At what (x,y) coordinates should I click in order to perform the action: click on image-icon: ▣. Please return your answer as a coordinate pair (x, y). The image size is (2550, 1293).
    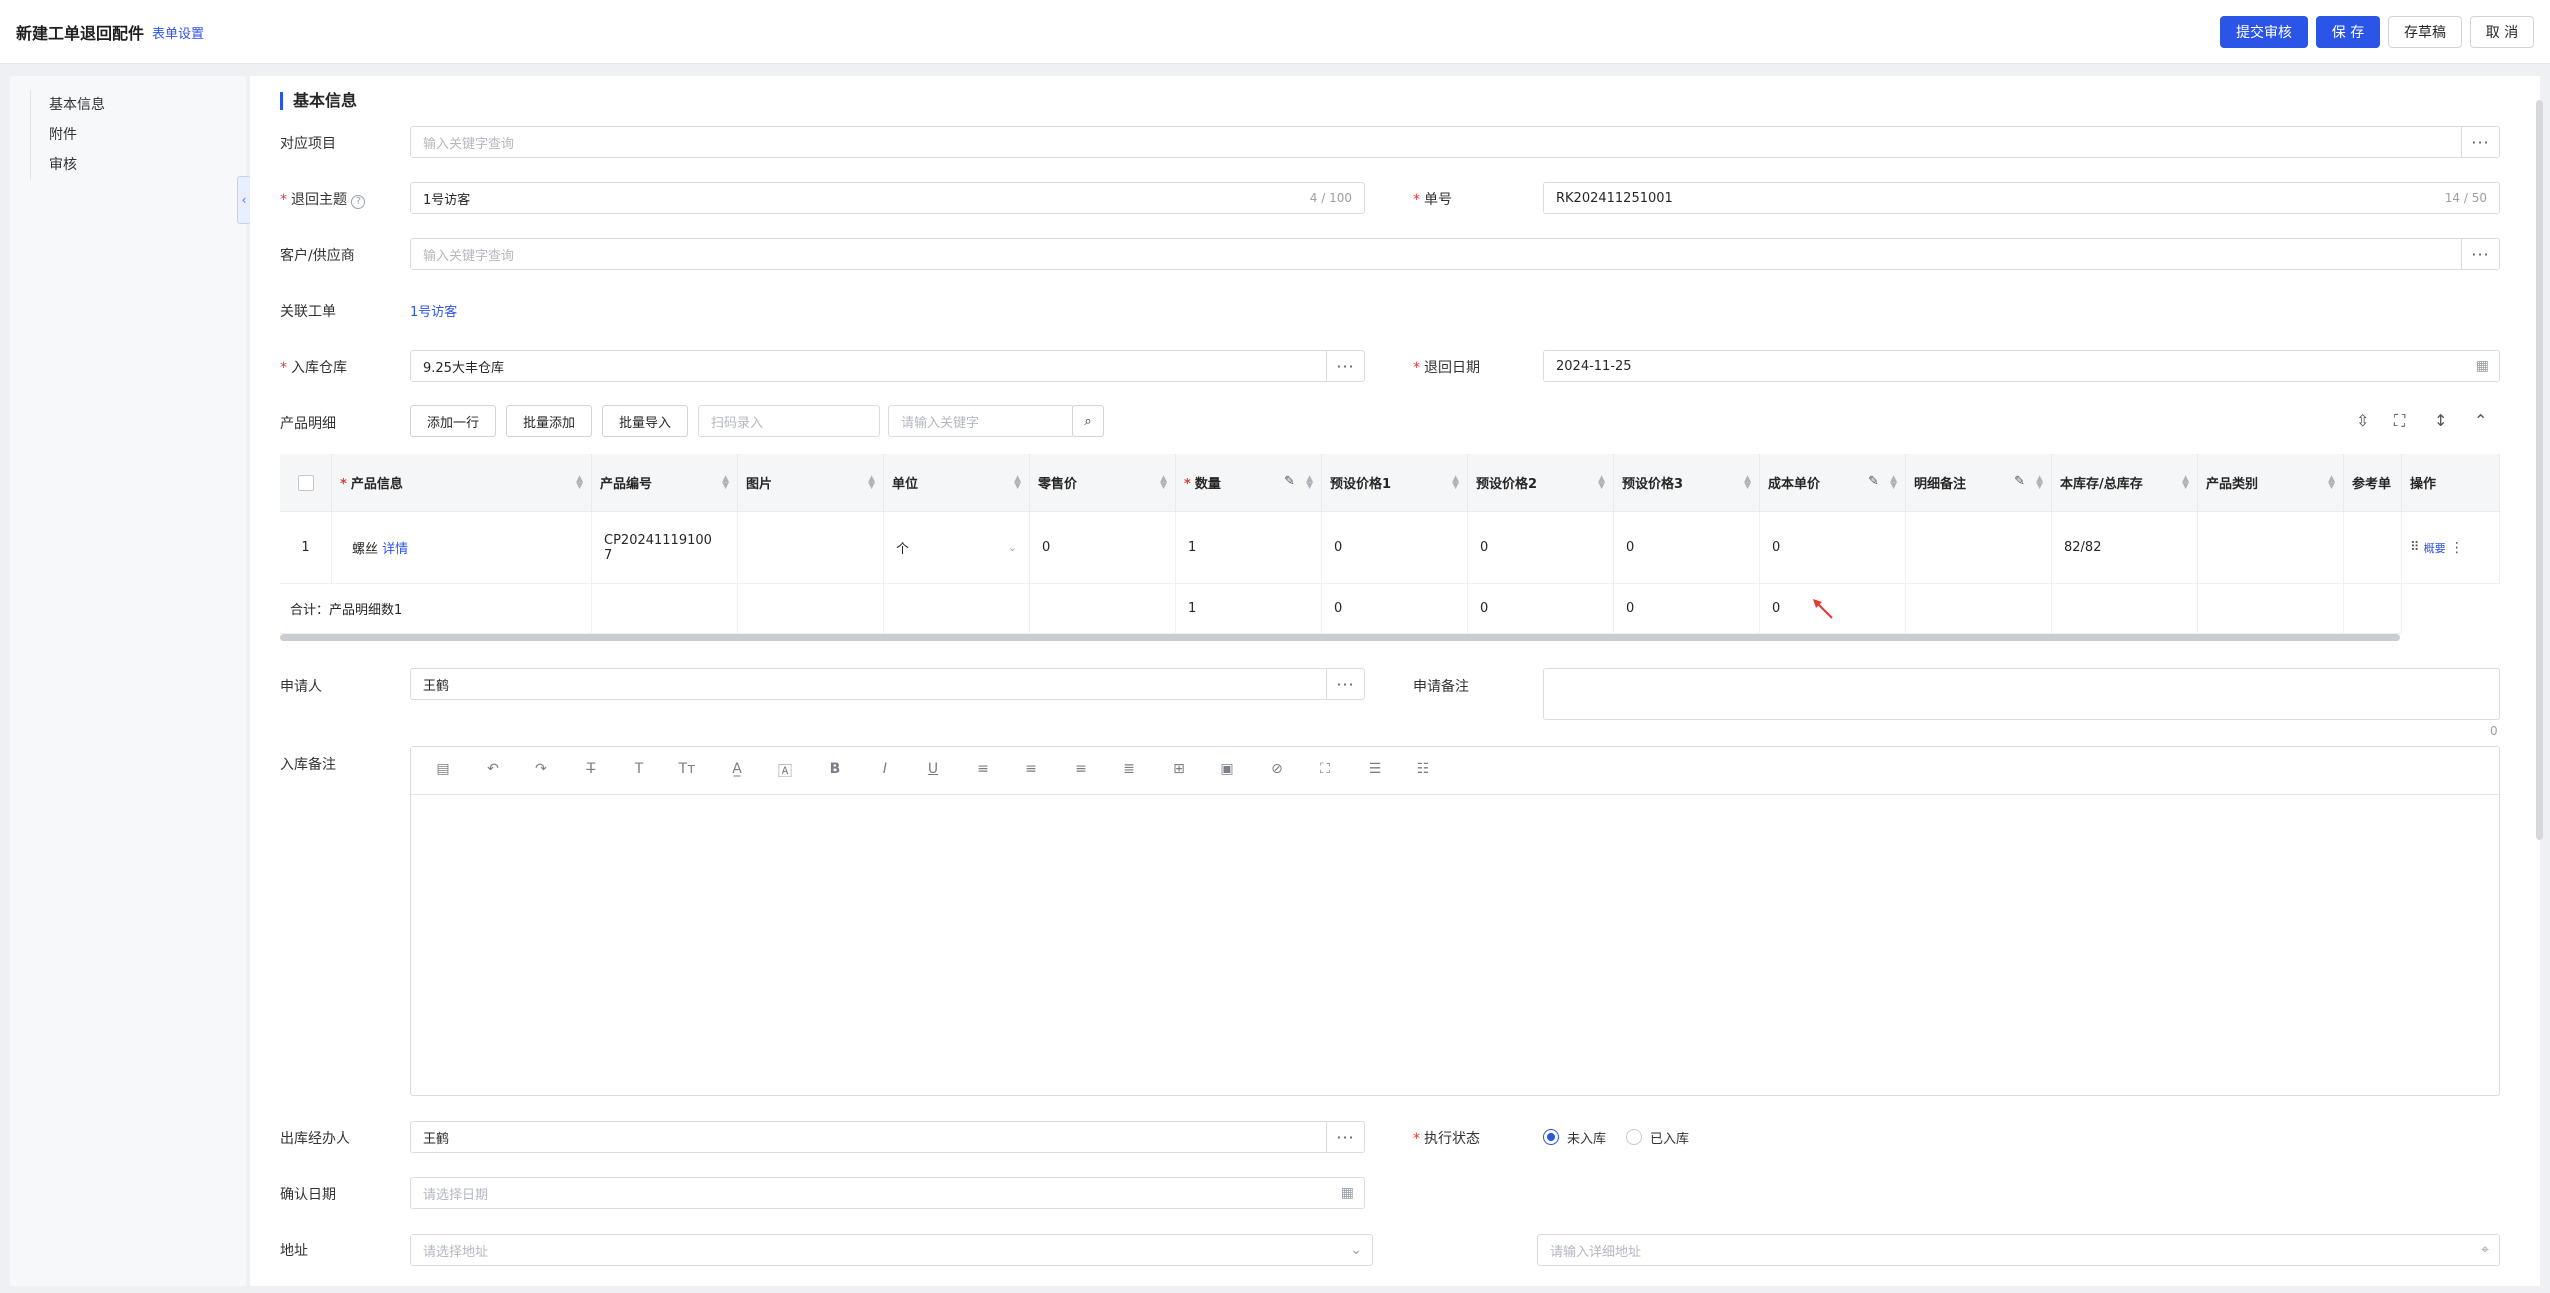
    Looking at the image, I should click on (1227, 769).